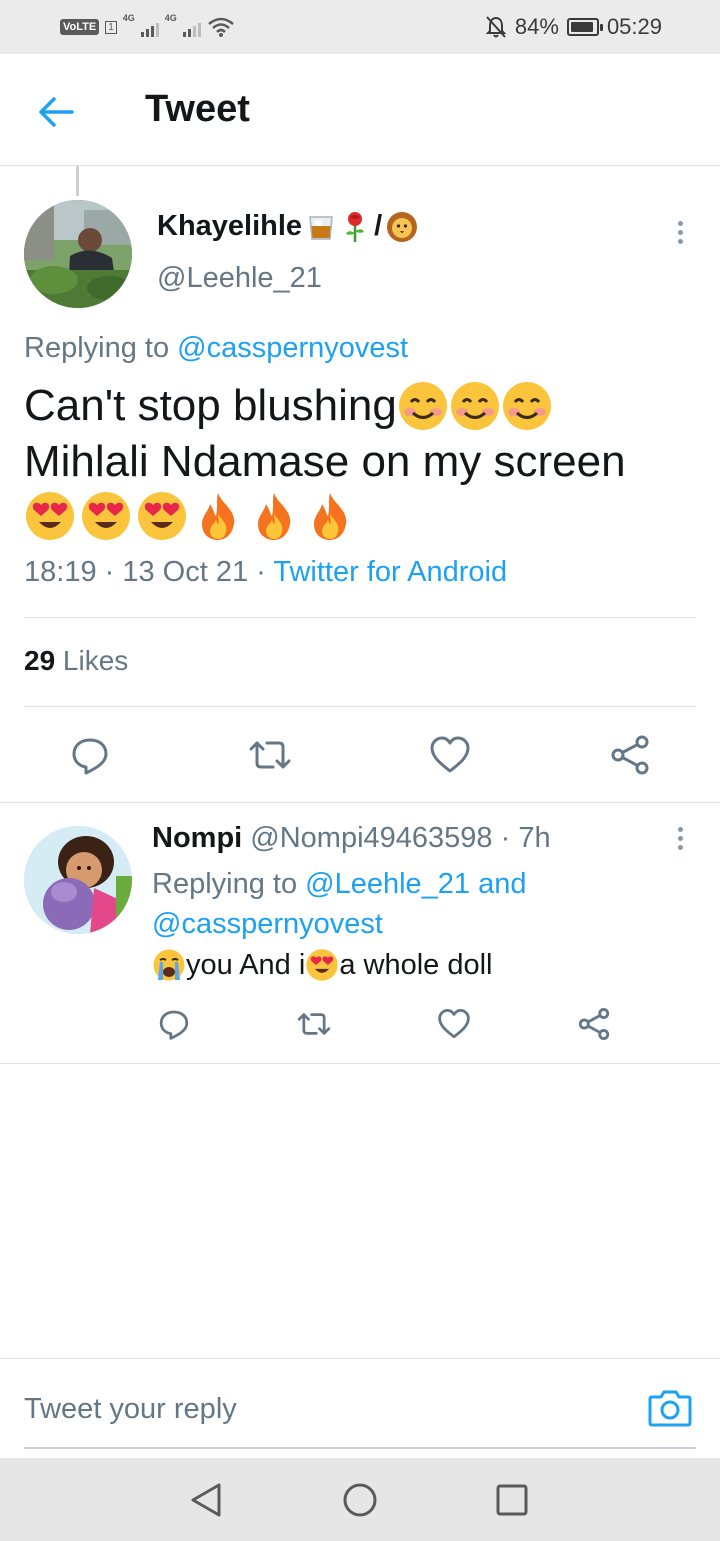  Describe the element at coordinates (355, 226) in the screenshot. I see `rose-icon` at that location.